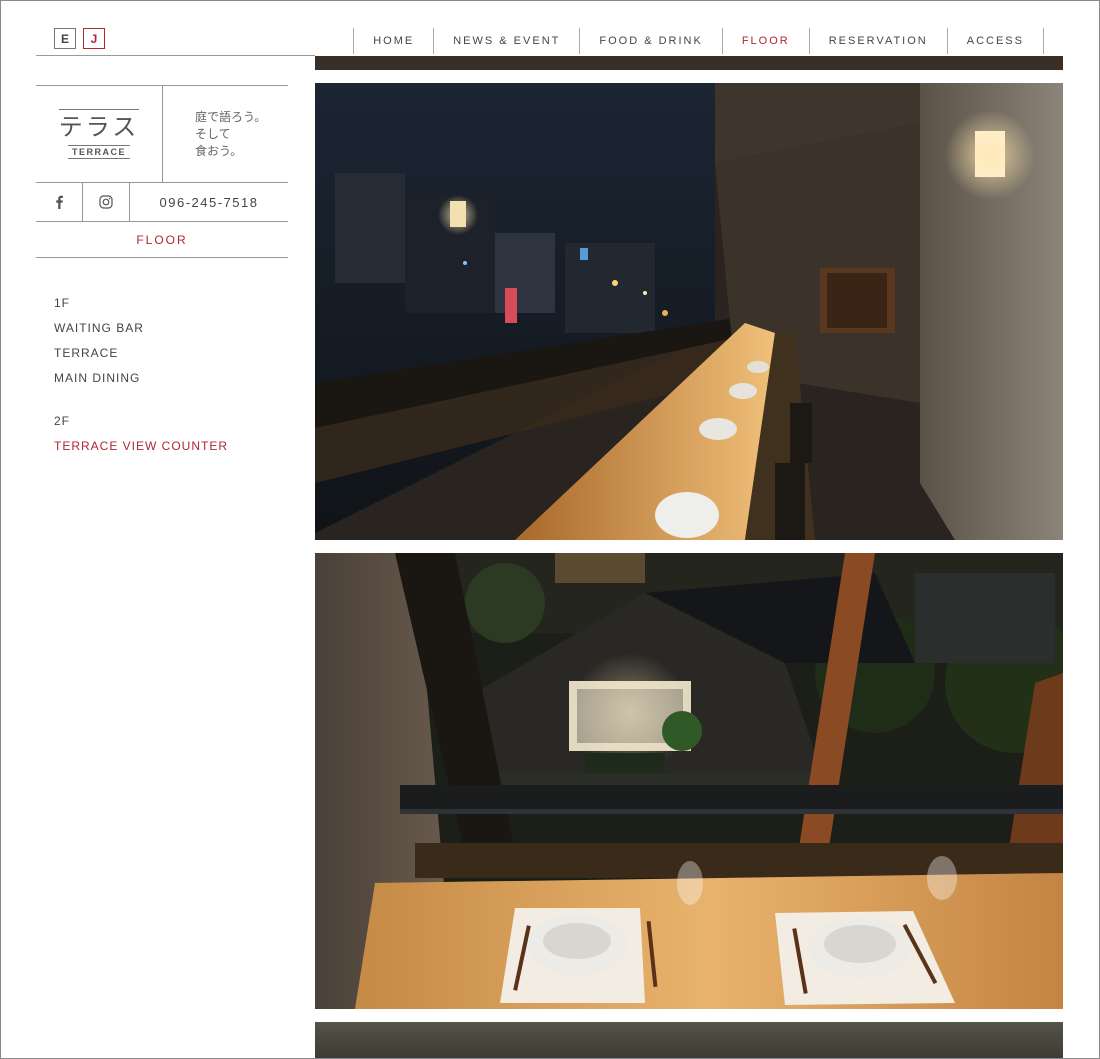 This screenshot has width=1100, height=1059. What do you see at coordinates (219, 150) in the screenshot?
I see `tagline-line: 食おう。` at bounding box center [219, 150].